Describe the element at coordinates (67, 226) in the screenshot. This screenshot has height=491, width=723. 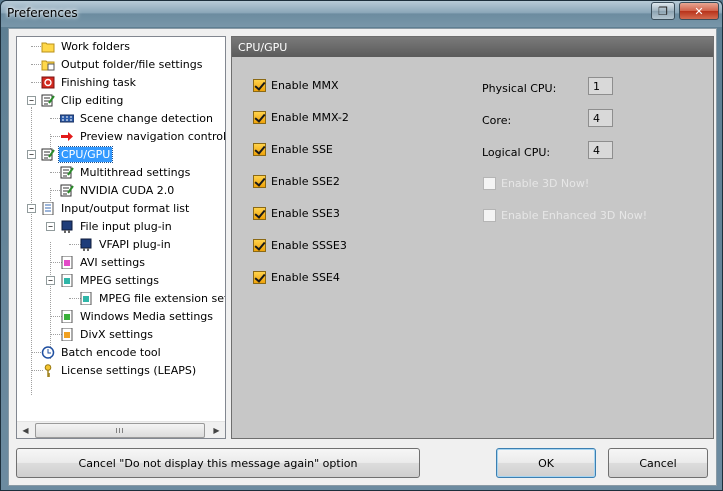
I see `plugin-icon` at that location.